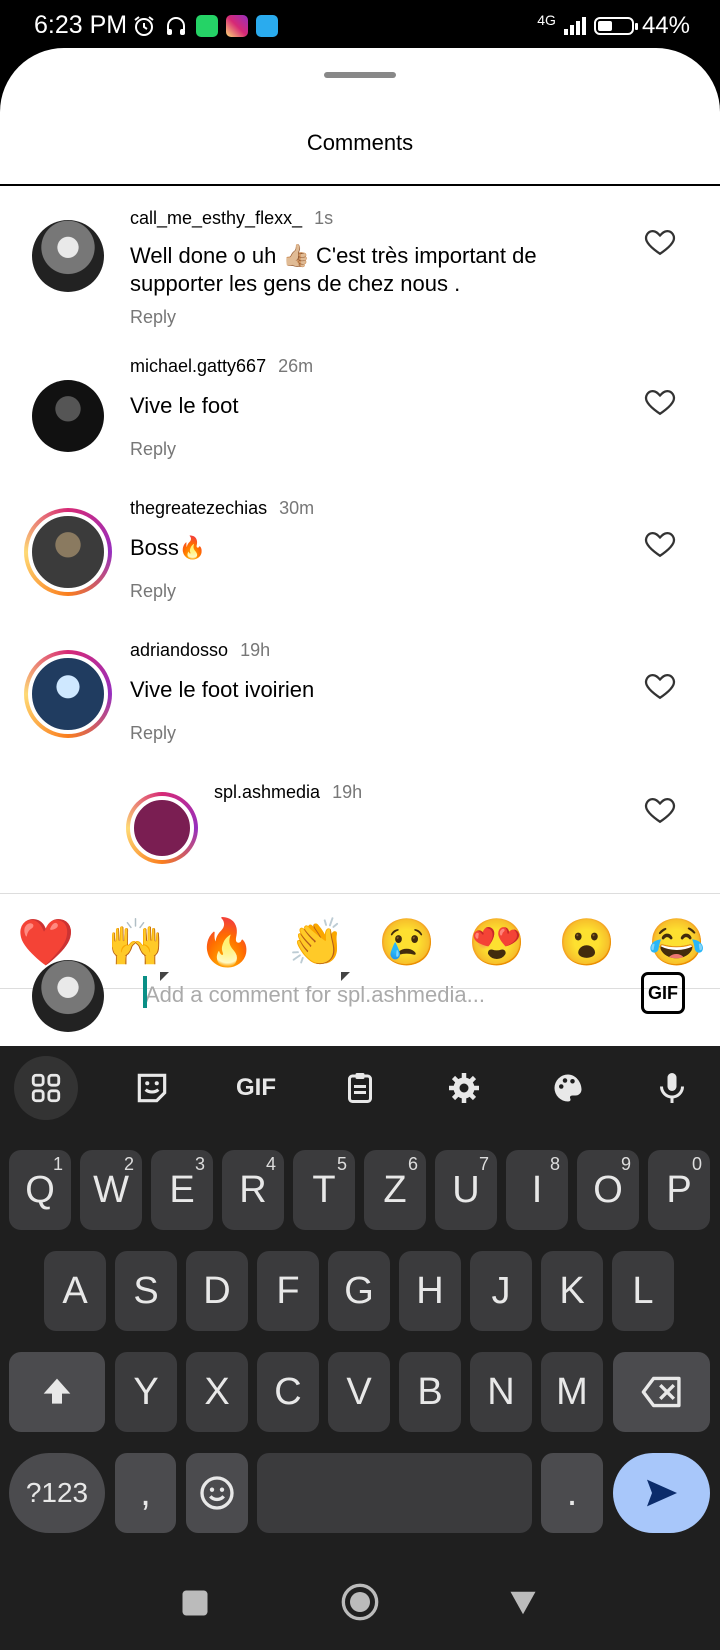  I want to click on key-c: C, so click(288, 1392).